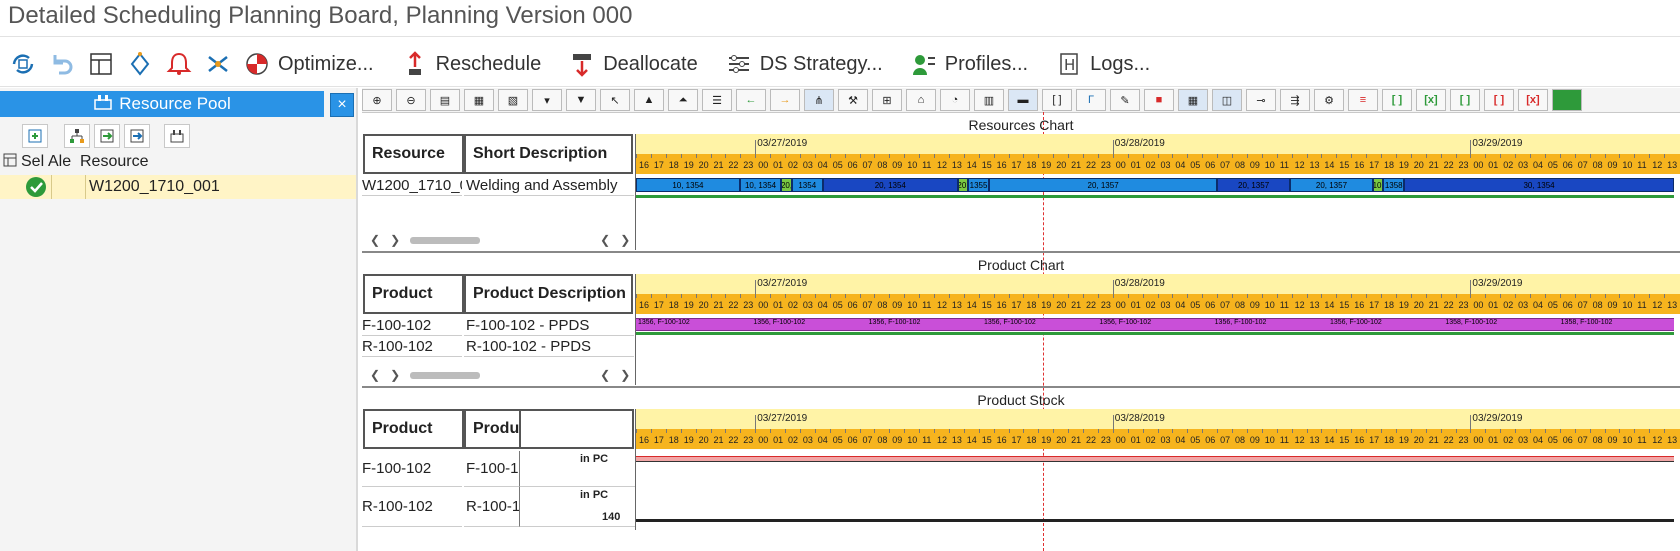 The width and height of the screenshot is (1680, 551). What do you see at coordinates (548, 294) in the screenshot?
I see `col-product-desc-header: Product Description` at bounding box center [548, 294].